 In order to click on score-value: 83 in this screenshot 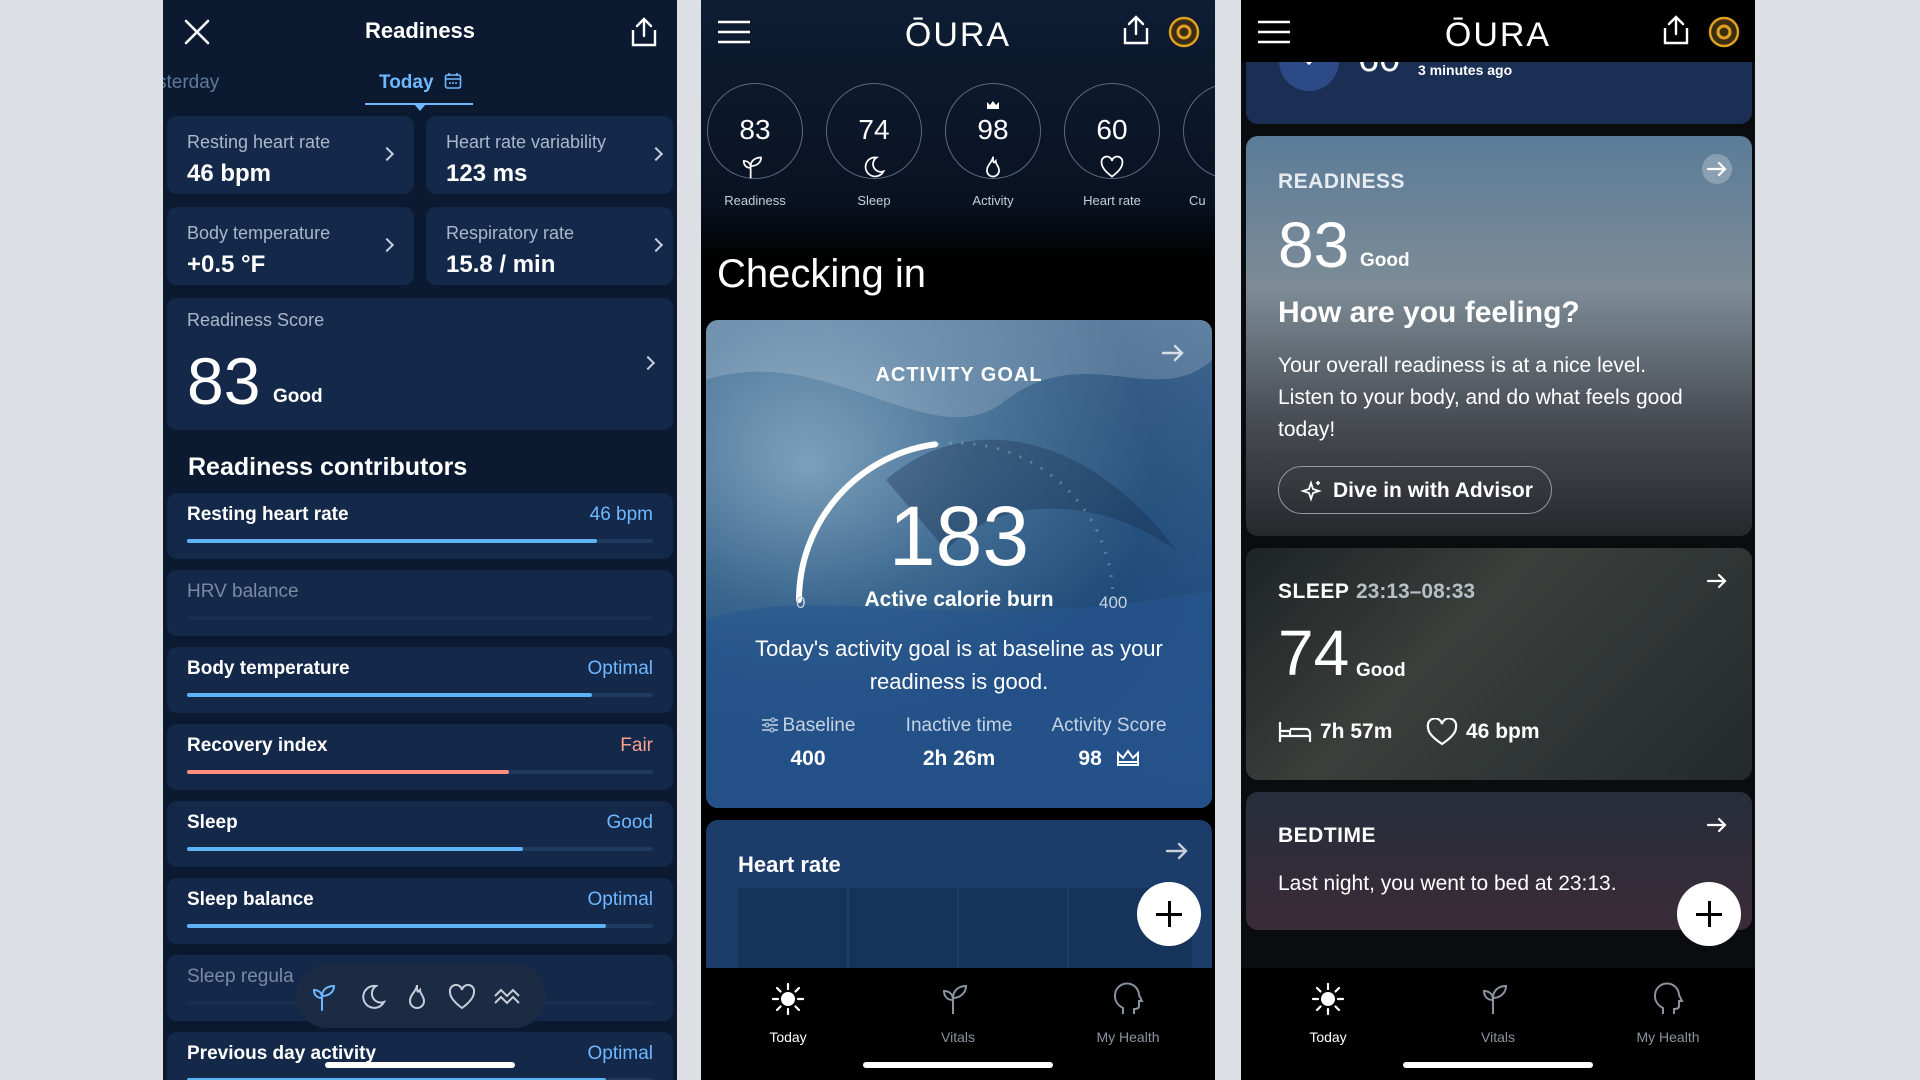, I will do `click(224, 381)`.